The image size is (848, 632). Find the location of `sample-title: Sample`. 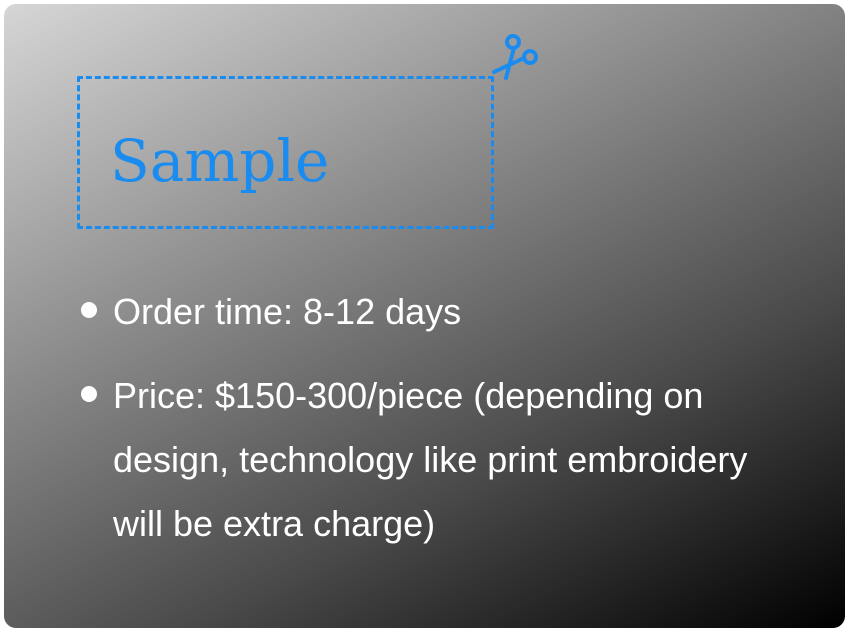

sample-title: Sample is located at coordinates (220, 161).